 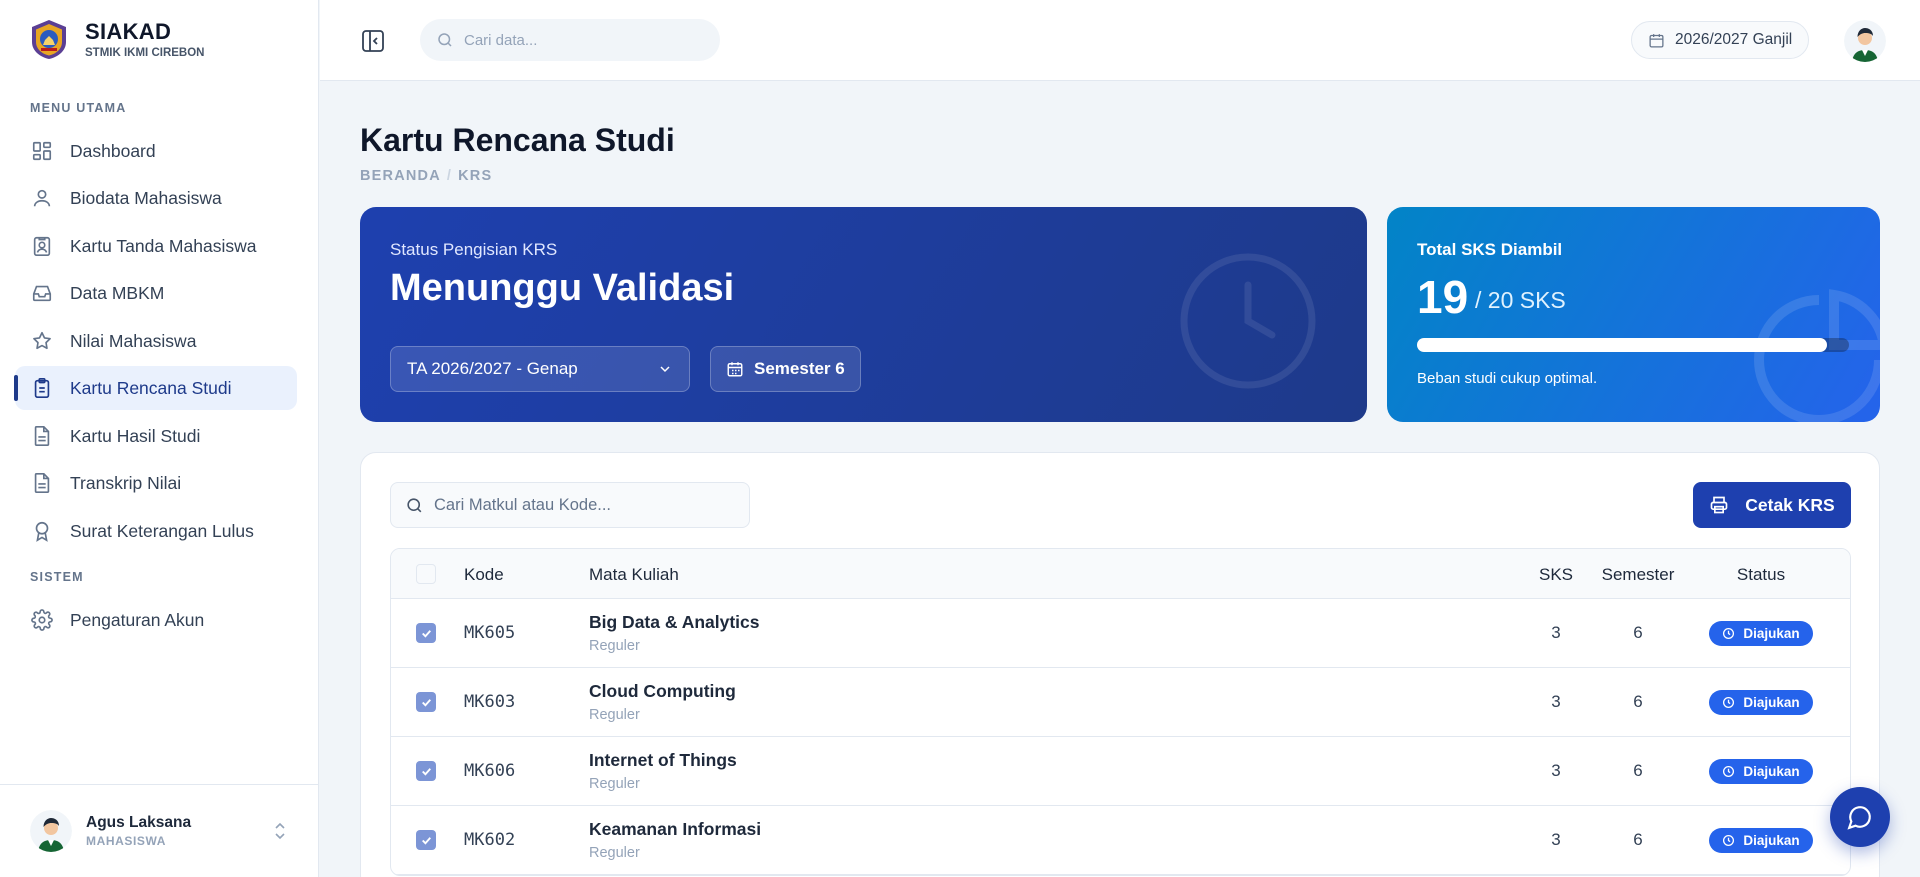 What do you see at coordinates (1120, 702) in the screenshot?
I see `table-row: MK603 Cloud Computing Reguler 3 6 Diajukan` at bounding box center [1120, 702].